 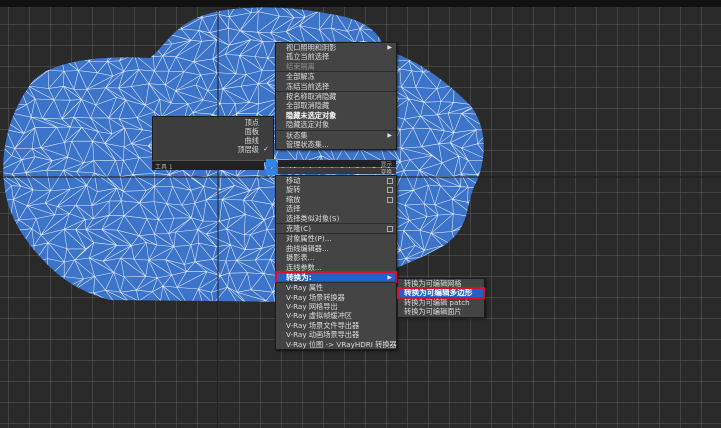 What do you see at coordinates (336, 227) in the screenshot?
I see `context-menu-transform-item: 克隆(C)` at bounding box center [336, 227].